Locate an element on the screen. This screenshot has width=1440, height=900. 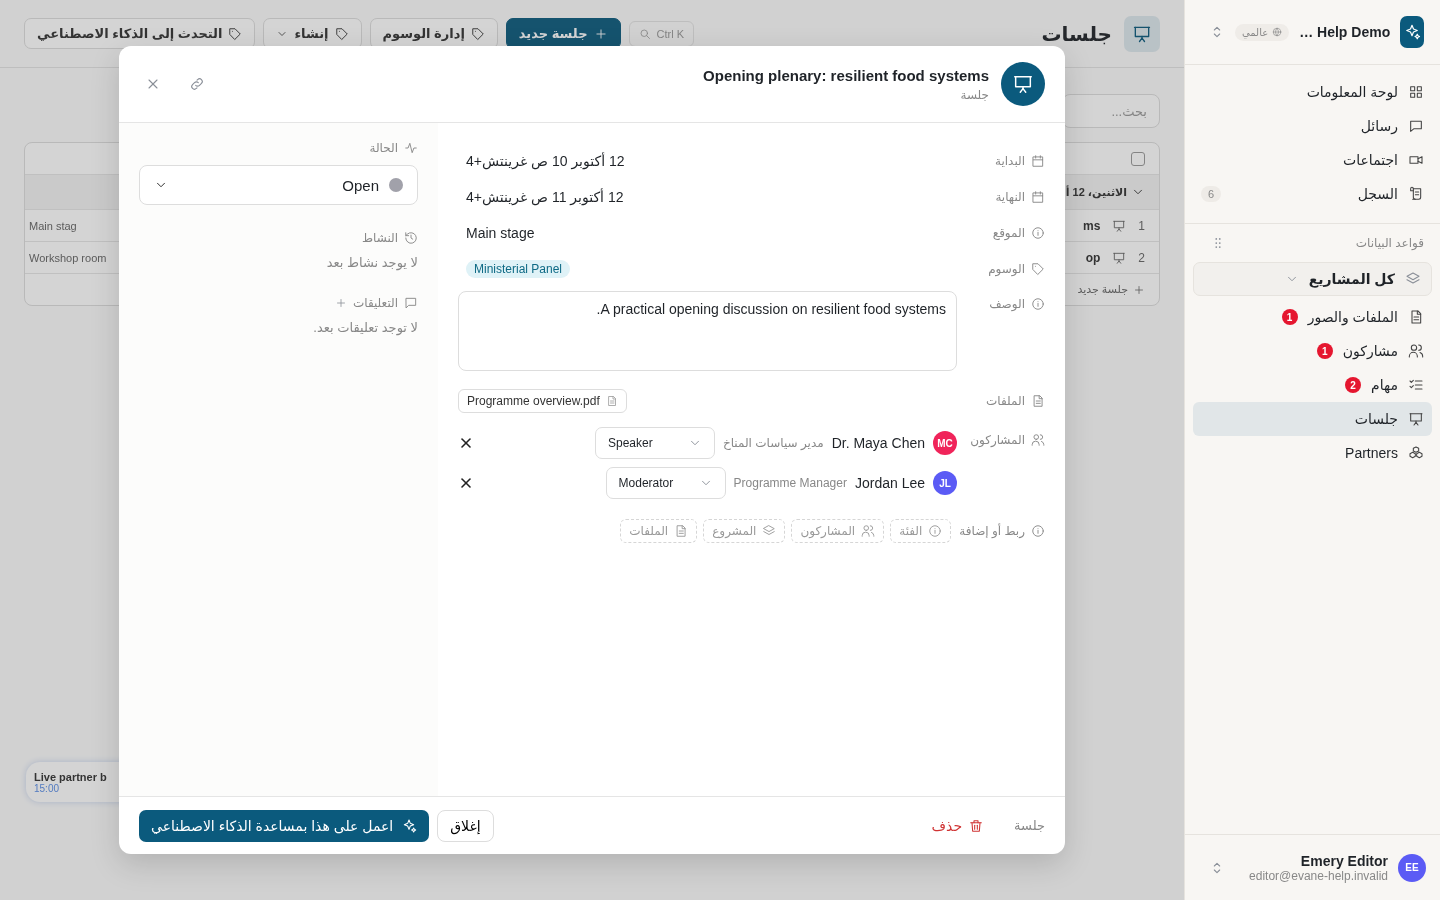
role-select: Moderator is located at coordinates (665, 483).